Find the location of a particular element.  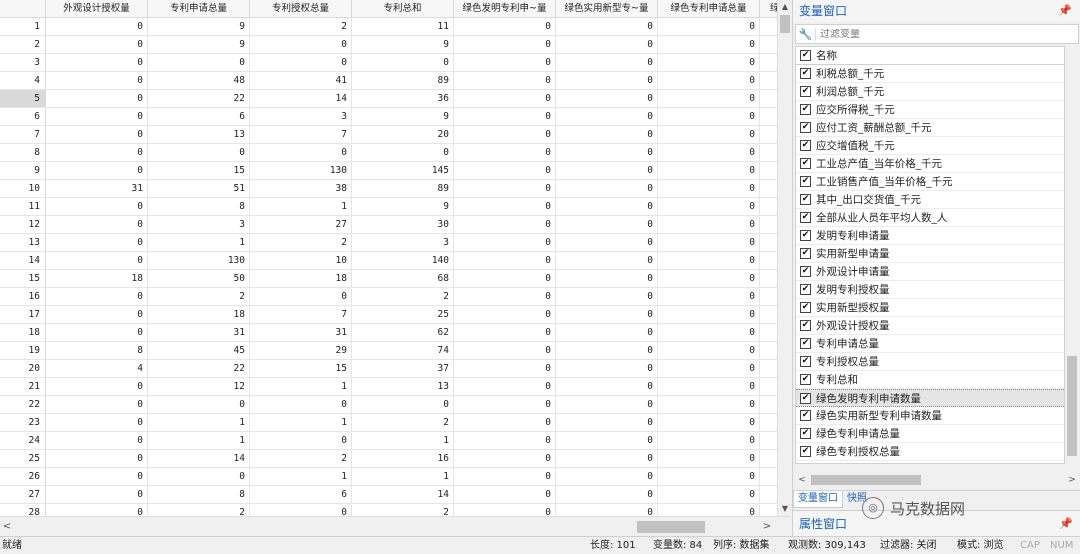

row-number: 15 is located at coordinates (23, 278).